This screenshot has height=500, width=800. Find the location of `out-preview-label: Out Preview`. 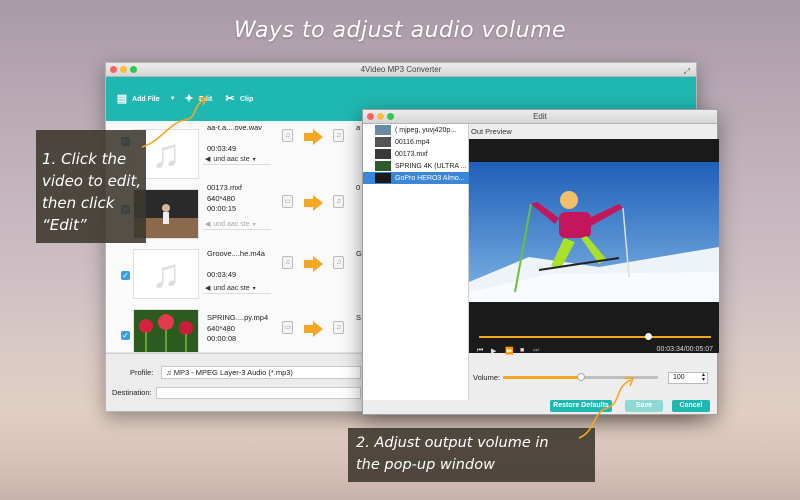

out-preview-label: Out Preview is located at coordinates (491, 131).